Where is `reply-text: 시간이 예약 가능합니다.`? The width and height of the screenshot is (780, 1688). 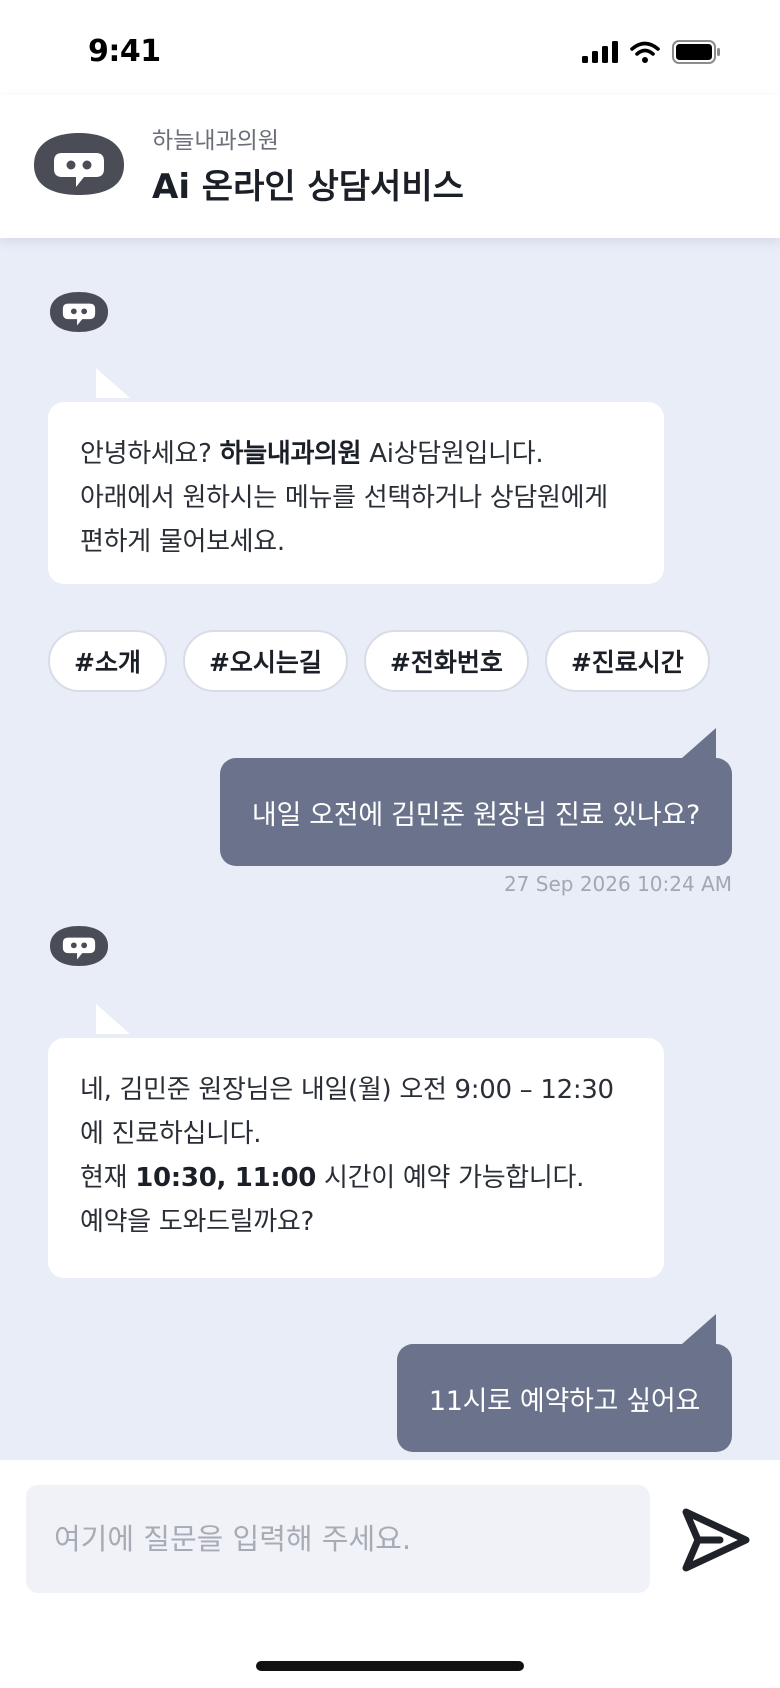
reply-text: 시간이 예약 가능합니다. is located at coordinates (450, 1178).